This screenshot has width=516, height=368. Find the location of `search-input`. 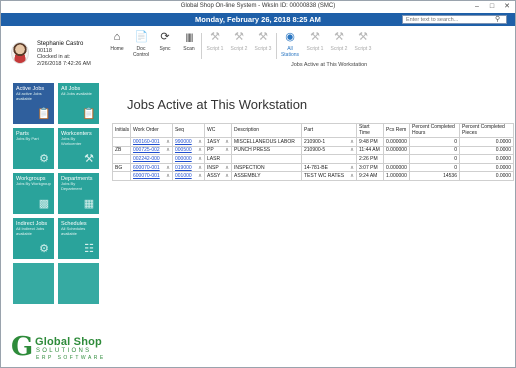

search-input is located at coordinates (454, 19).